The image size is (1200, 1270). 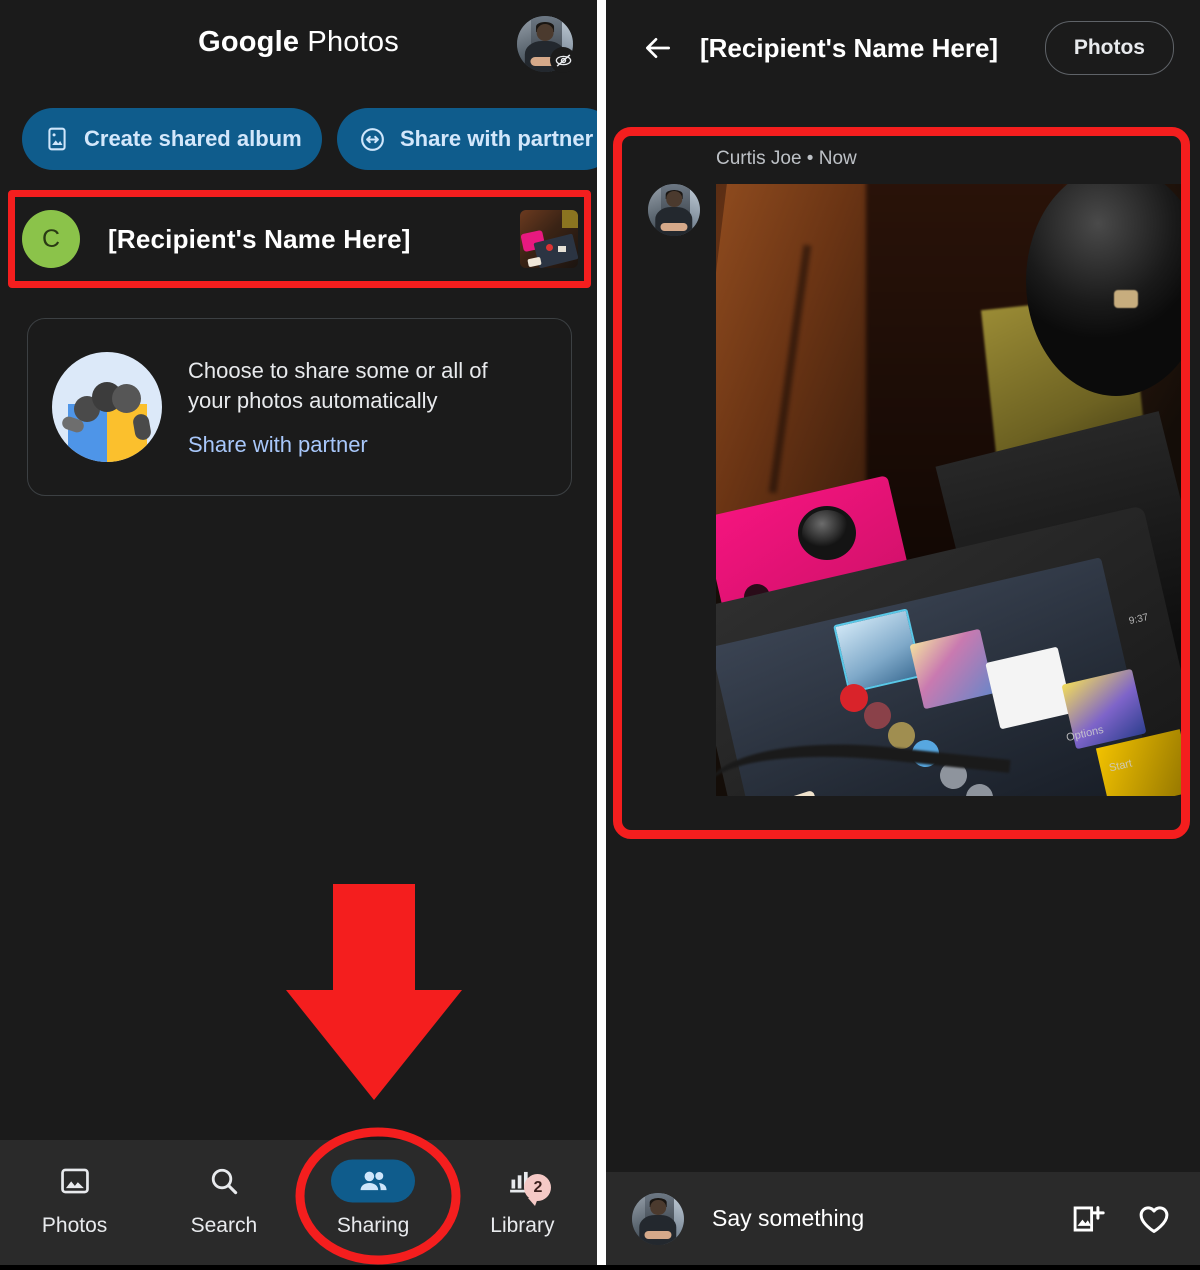 What do you see at coordinates (51, 239) in the screenshot?
I see `recipient-initial-avatar: C` at bounding box center [51, 239].